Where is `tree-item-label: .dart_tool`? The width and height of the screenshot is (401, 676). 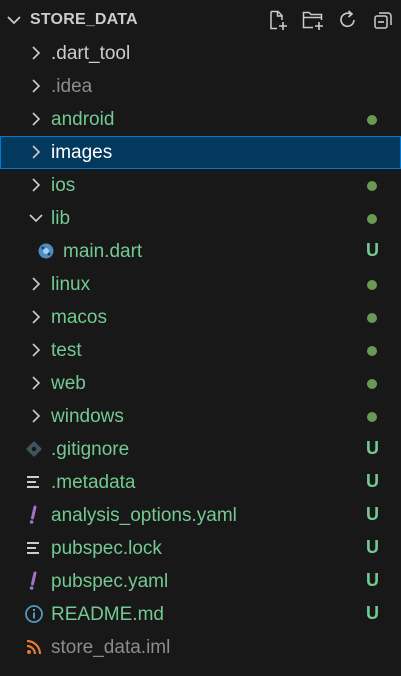 tree-item-label: .dart_tool is located at coordinates (91, 53).